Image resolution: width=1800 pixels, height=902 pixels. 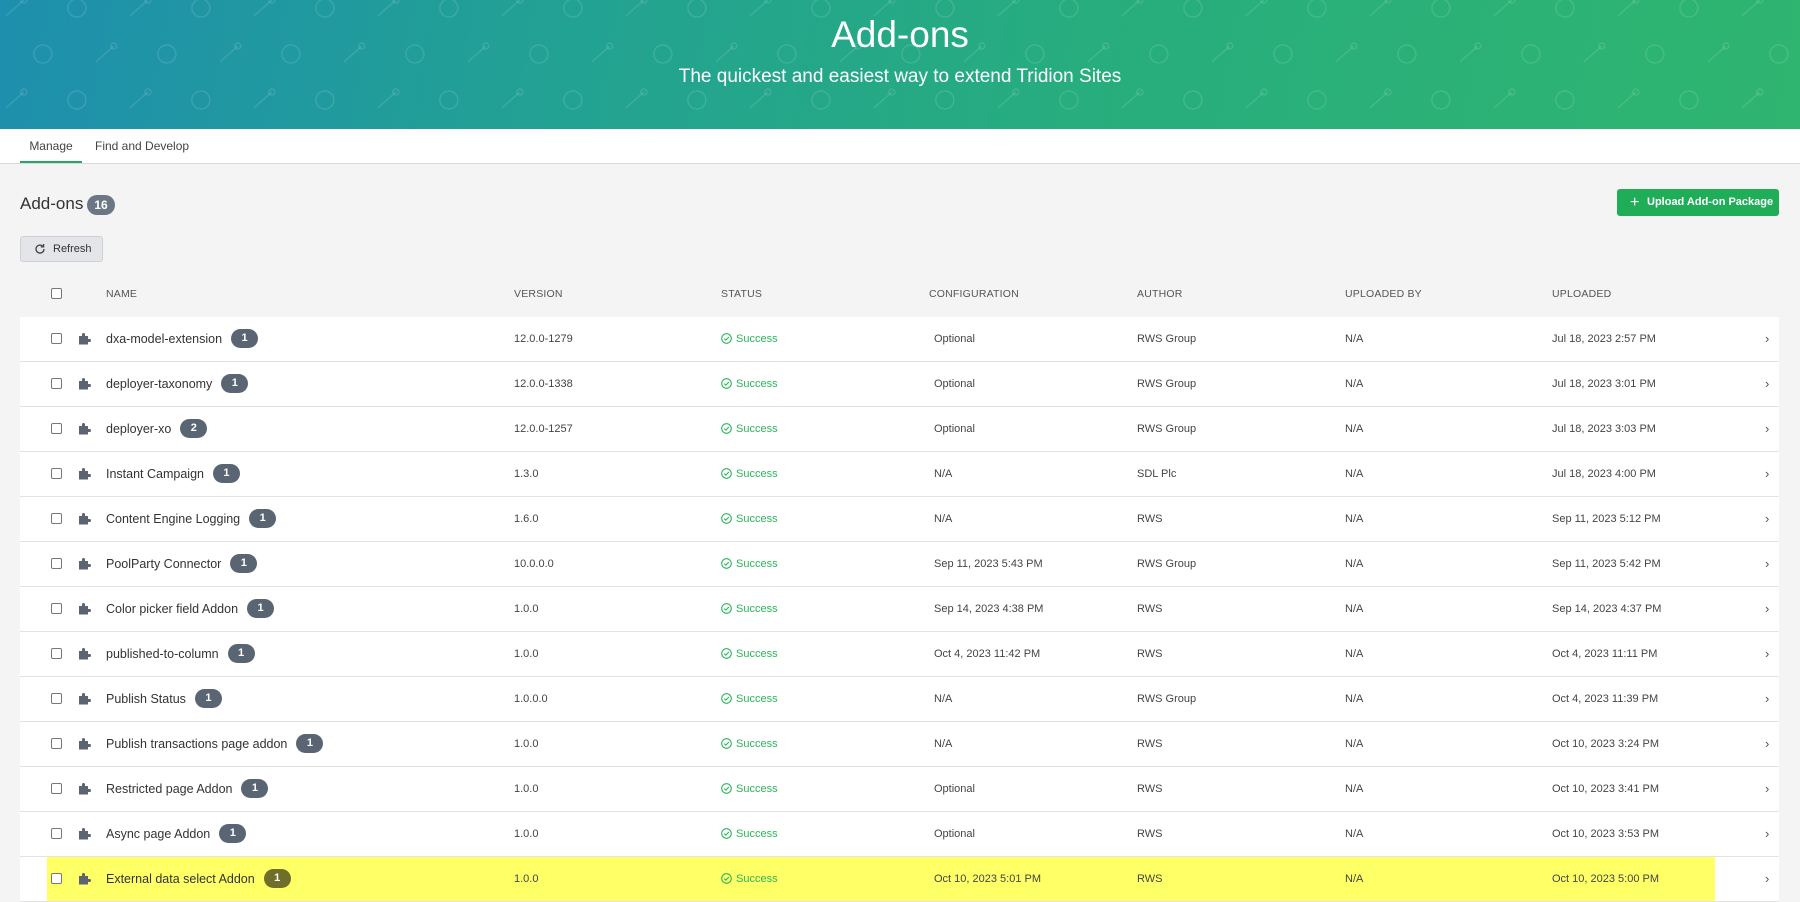 What do you see at coordinates (101, 205) in the screenshot?
I see `addon-count-badge: 16` at bounding box center [101, 205].